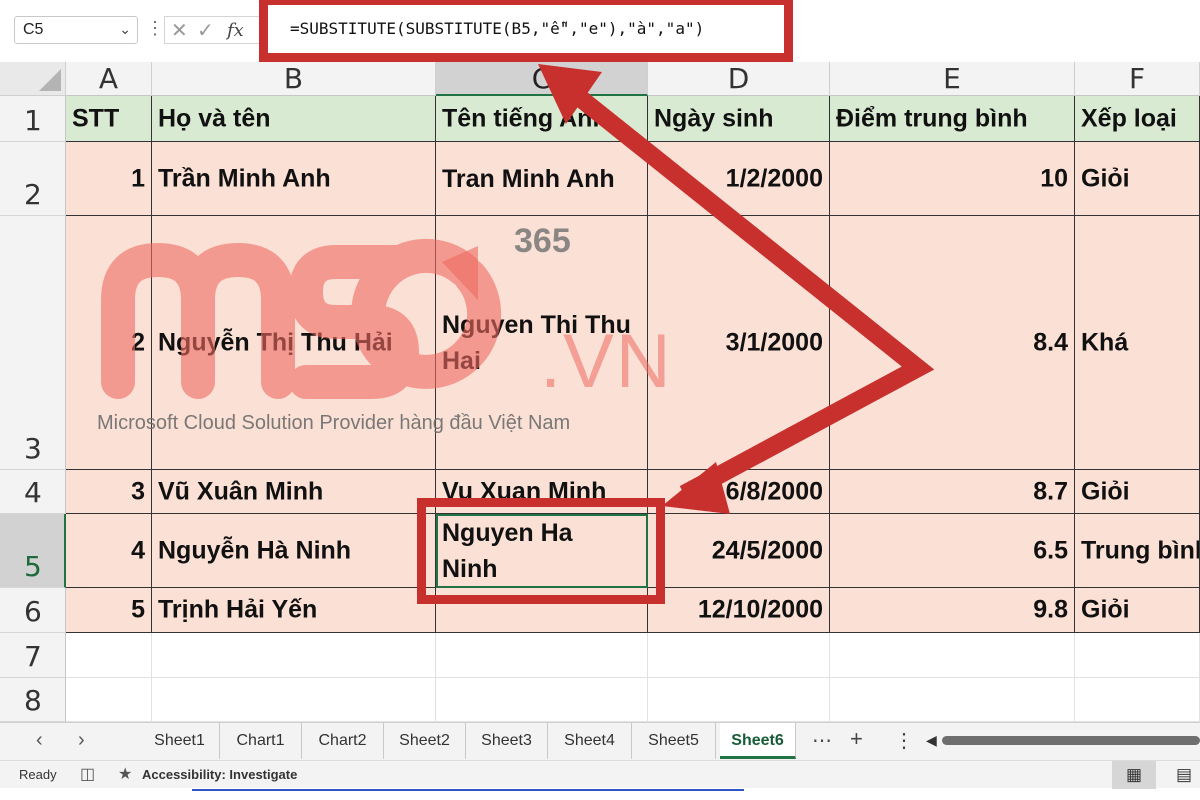 This screenshot has width=1200, height=800. I want to click on scroll-left-icon: ◀, so click(931, 740).